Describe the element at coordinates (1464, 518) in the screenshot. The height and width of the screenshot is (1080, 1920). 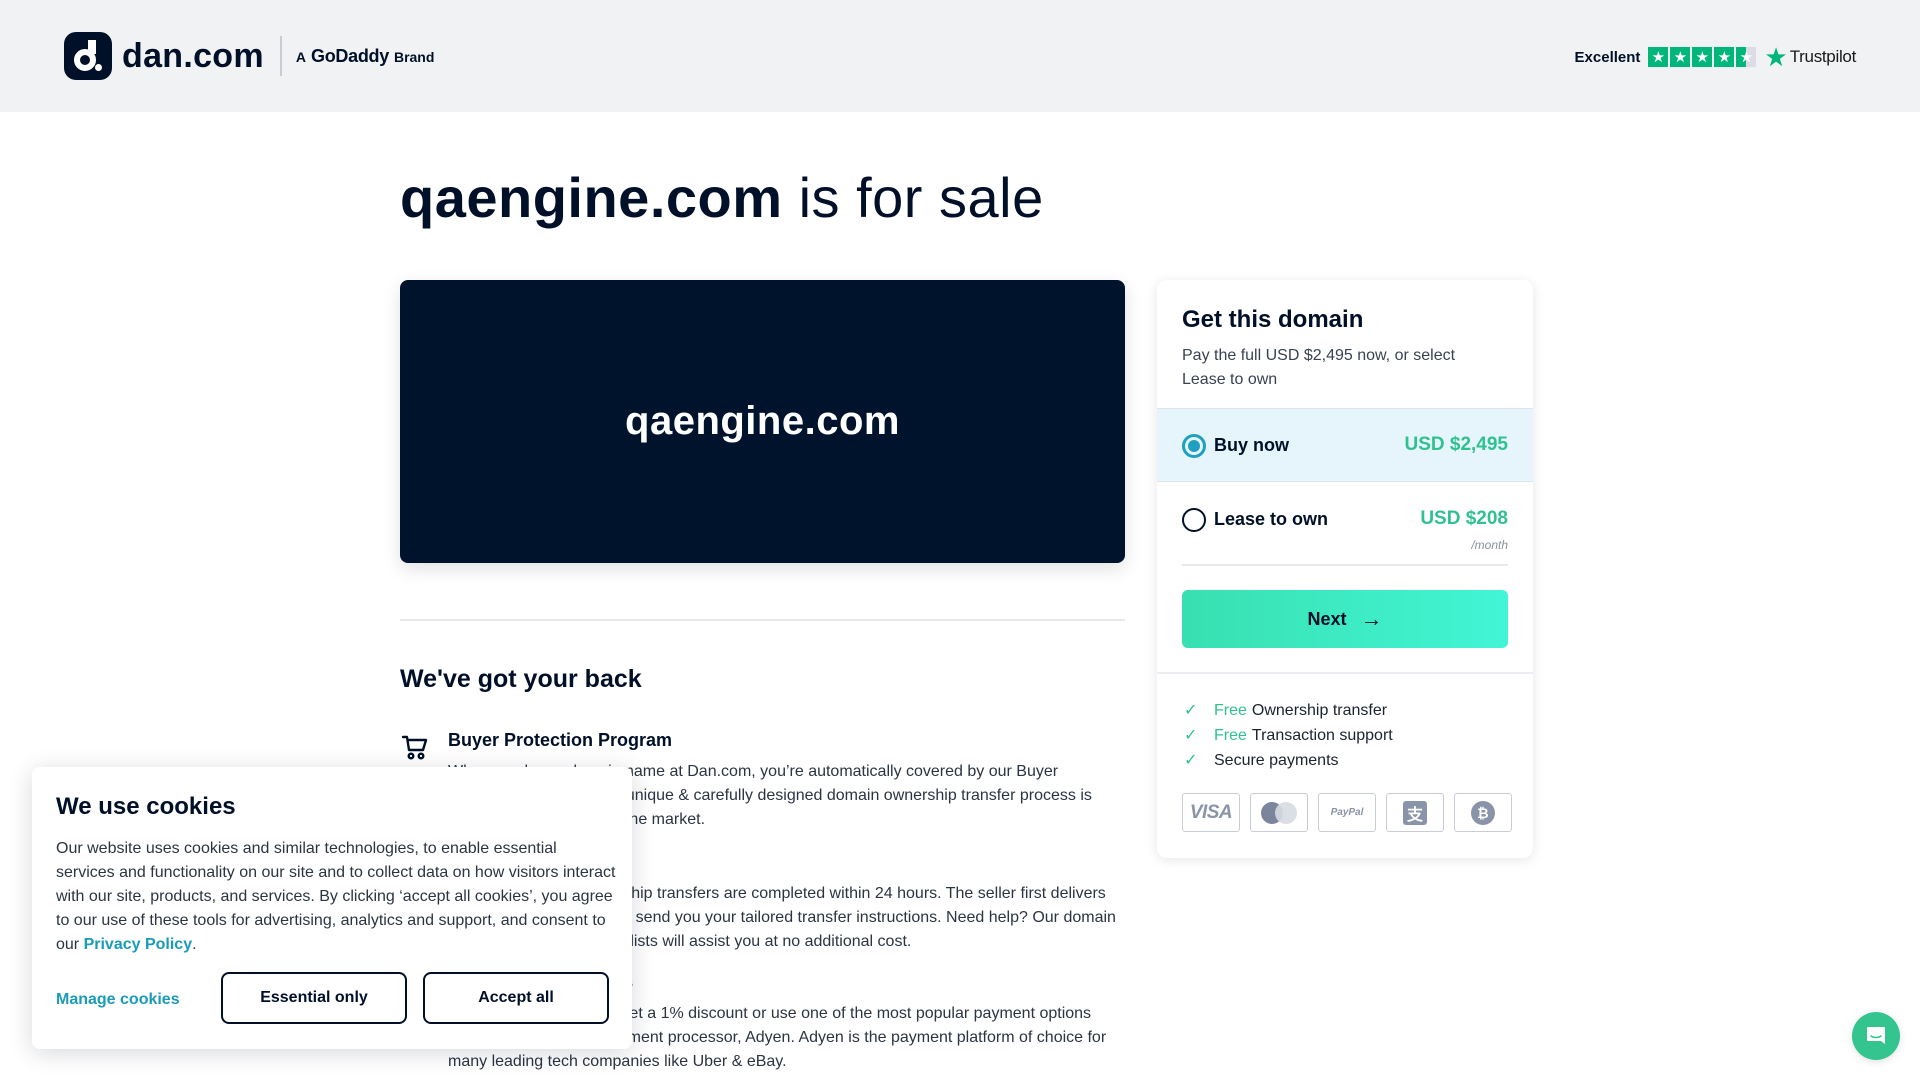
I see `option-price: USD $208` at that location.